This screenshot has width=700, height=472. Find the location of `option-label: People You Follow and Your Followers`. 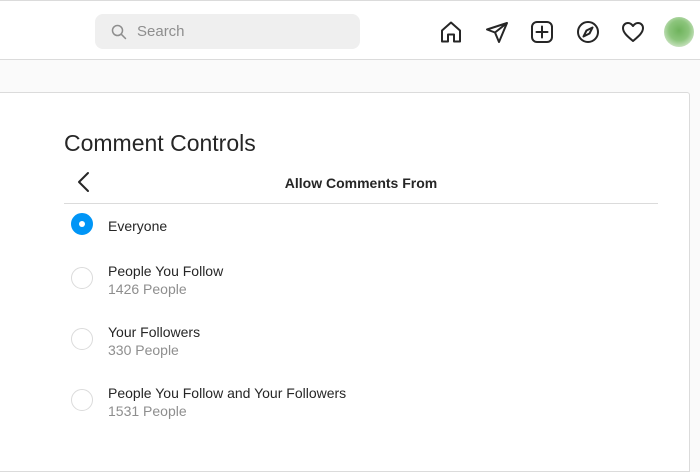

option-label: People You Follow and Your Followers is located at coordinates (227, 393).